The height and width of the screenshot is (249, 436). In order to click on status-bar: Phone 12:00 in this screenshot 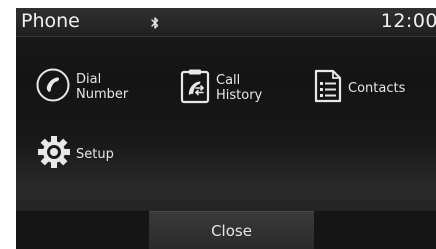, I will do `click(226, 22)`.